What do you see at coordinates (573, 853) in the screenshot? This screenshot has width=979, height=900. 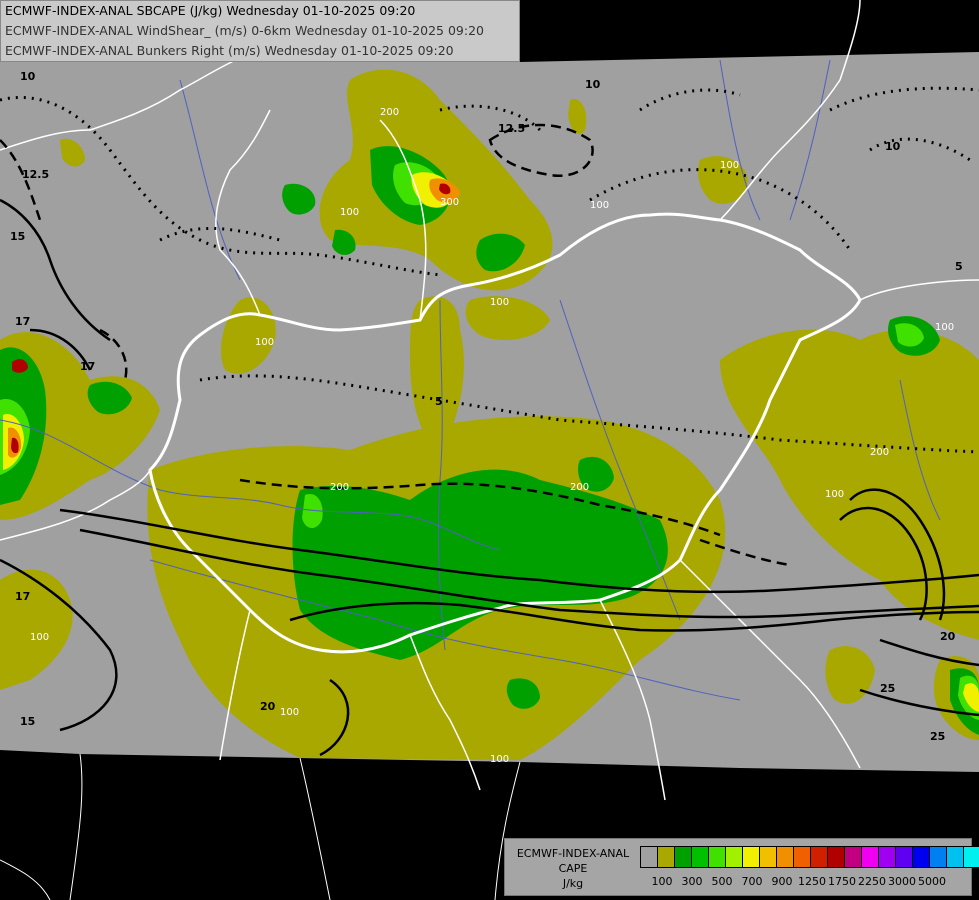 I see `legend-title-model: ECMWF-INDEX-ANAL` at bounding box center [573, 853].